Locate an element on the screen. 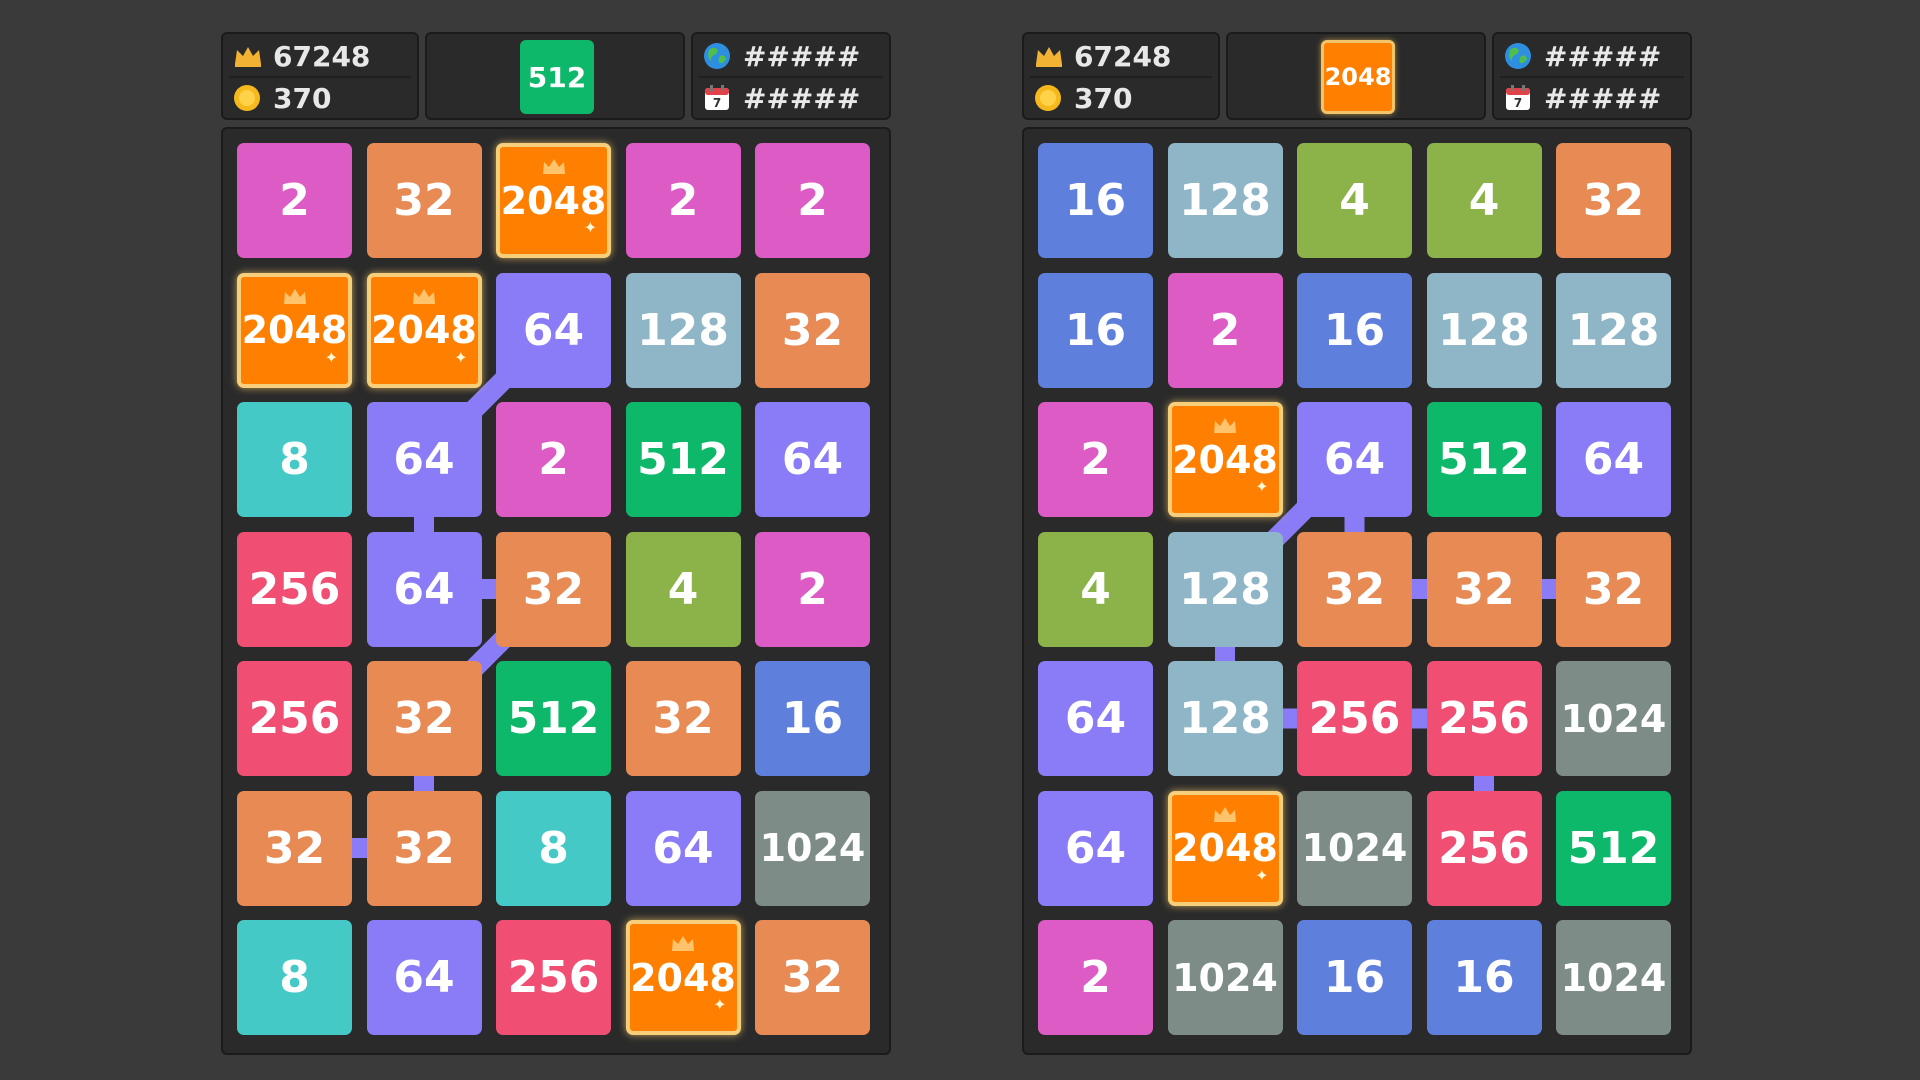  hud: 67248 370 512 ##### 7 ##### is located at coordinates (556, 76).